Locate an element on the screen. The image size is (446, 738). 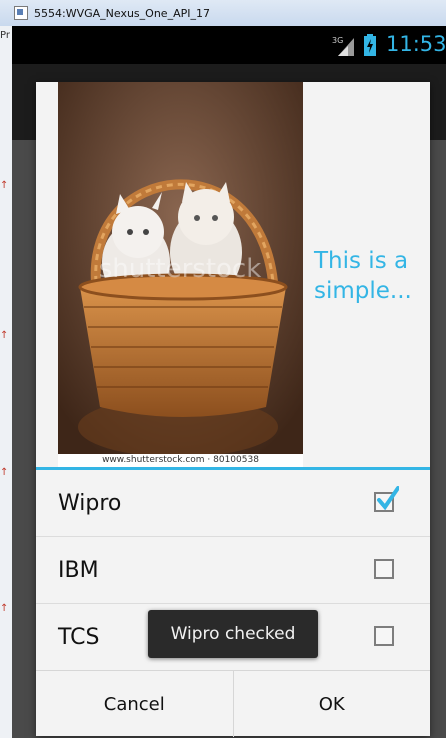
checkbox-checked is located at coordinates (386, 499).